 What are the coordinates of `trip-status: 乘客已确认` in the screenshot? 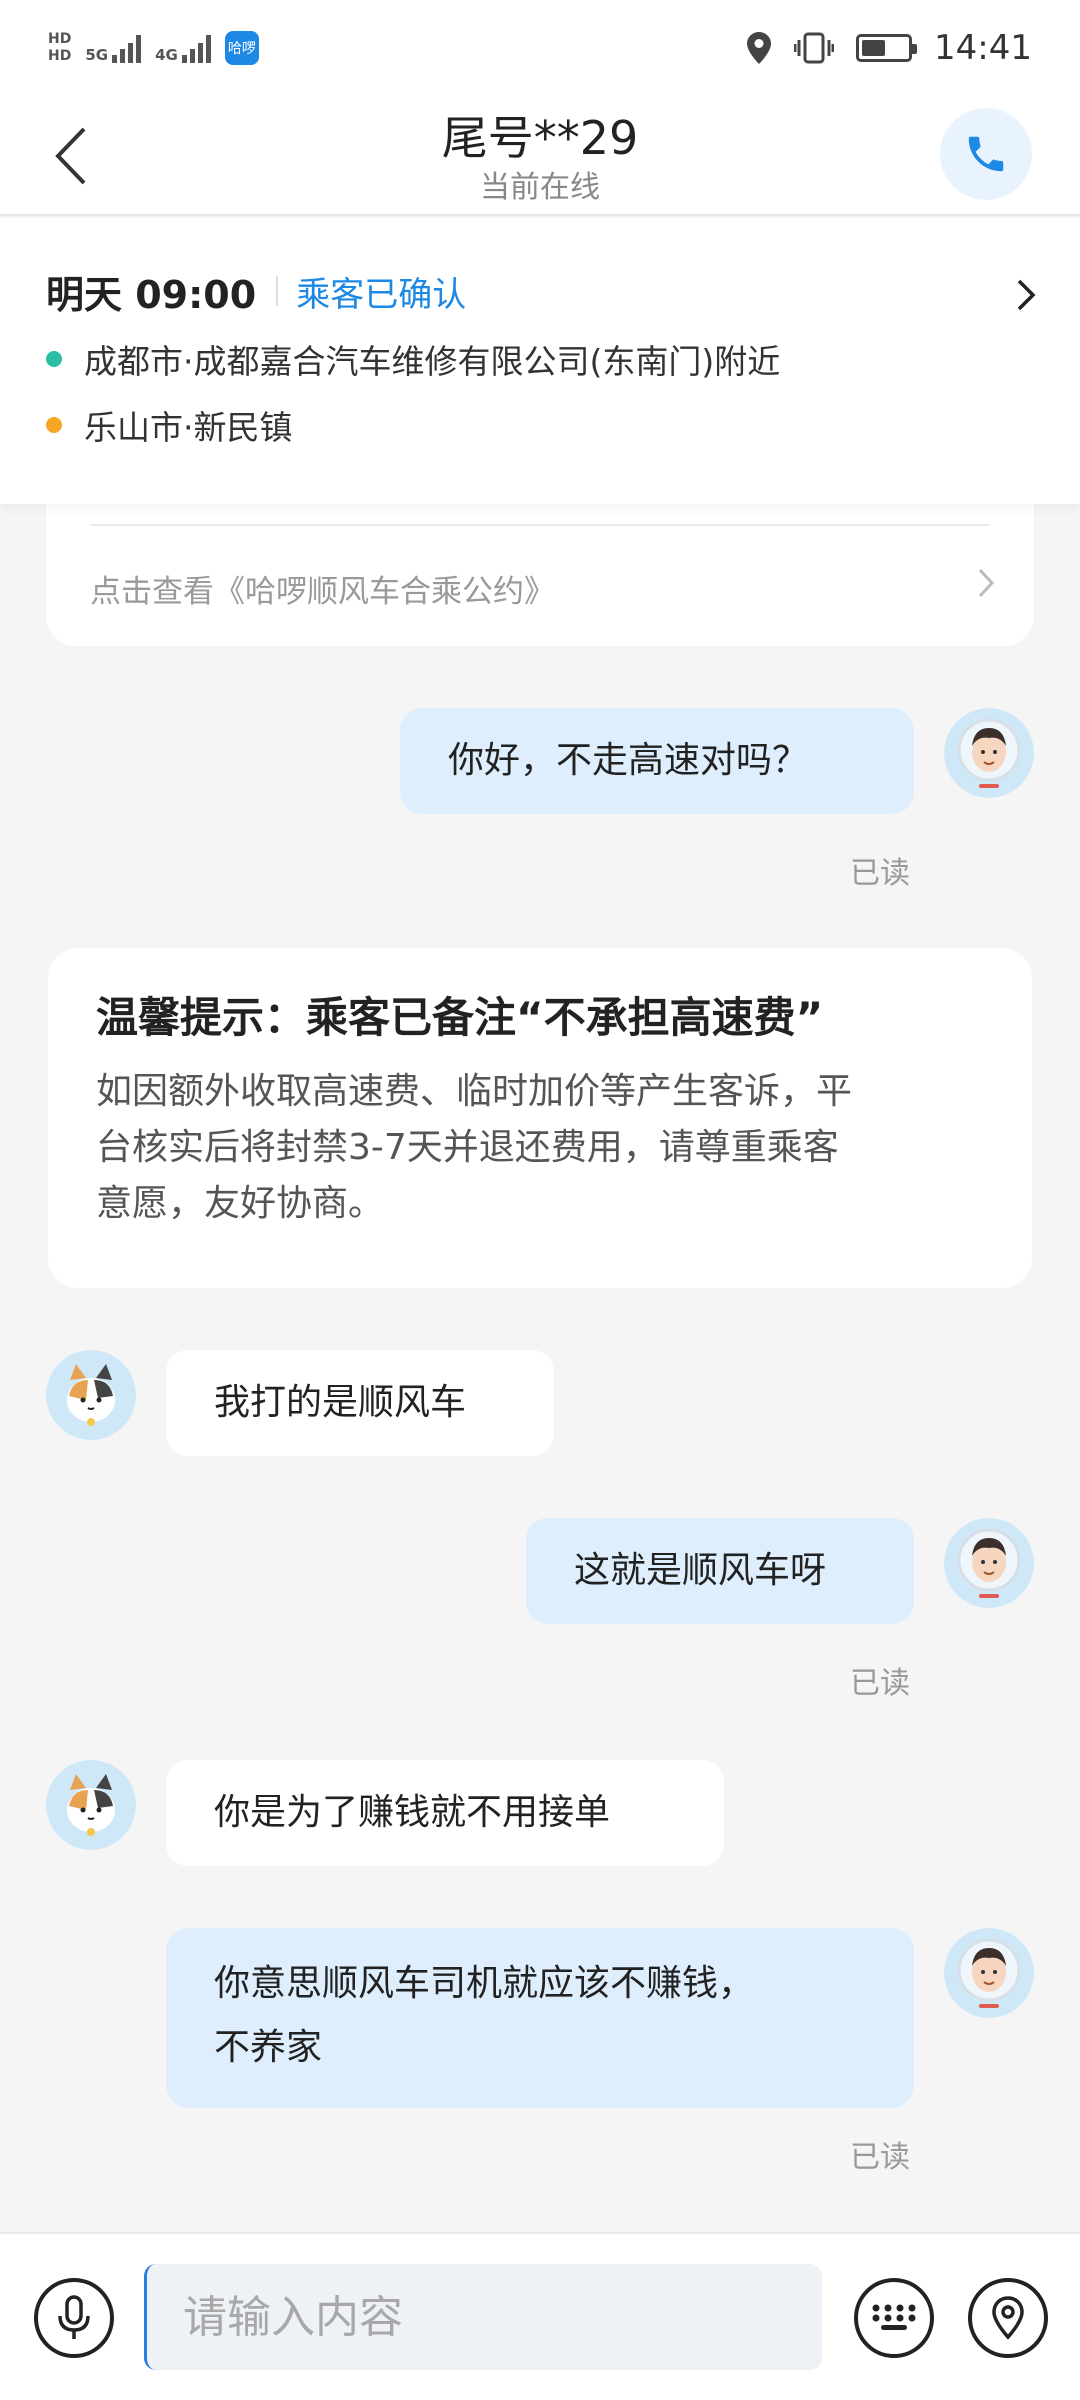 It's located at (381, 294).